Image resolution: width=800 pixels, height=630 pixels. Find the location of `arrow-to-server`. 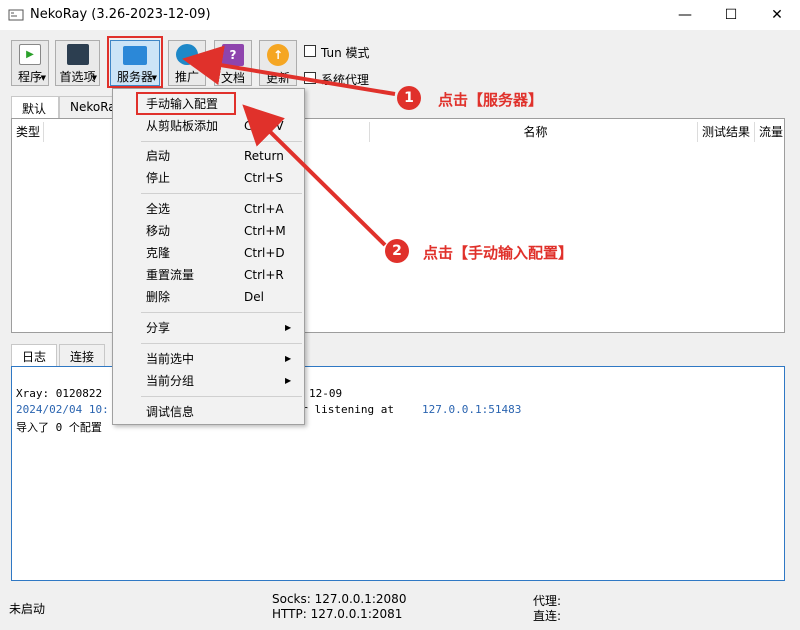

arrow-to-server is located at coordinates (289, 70).